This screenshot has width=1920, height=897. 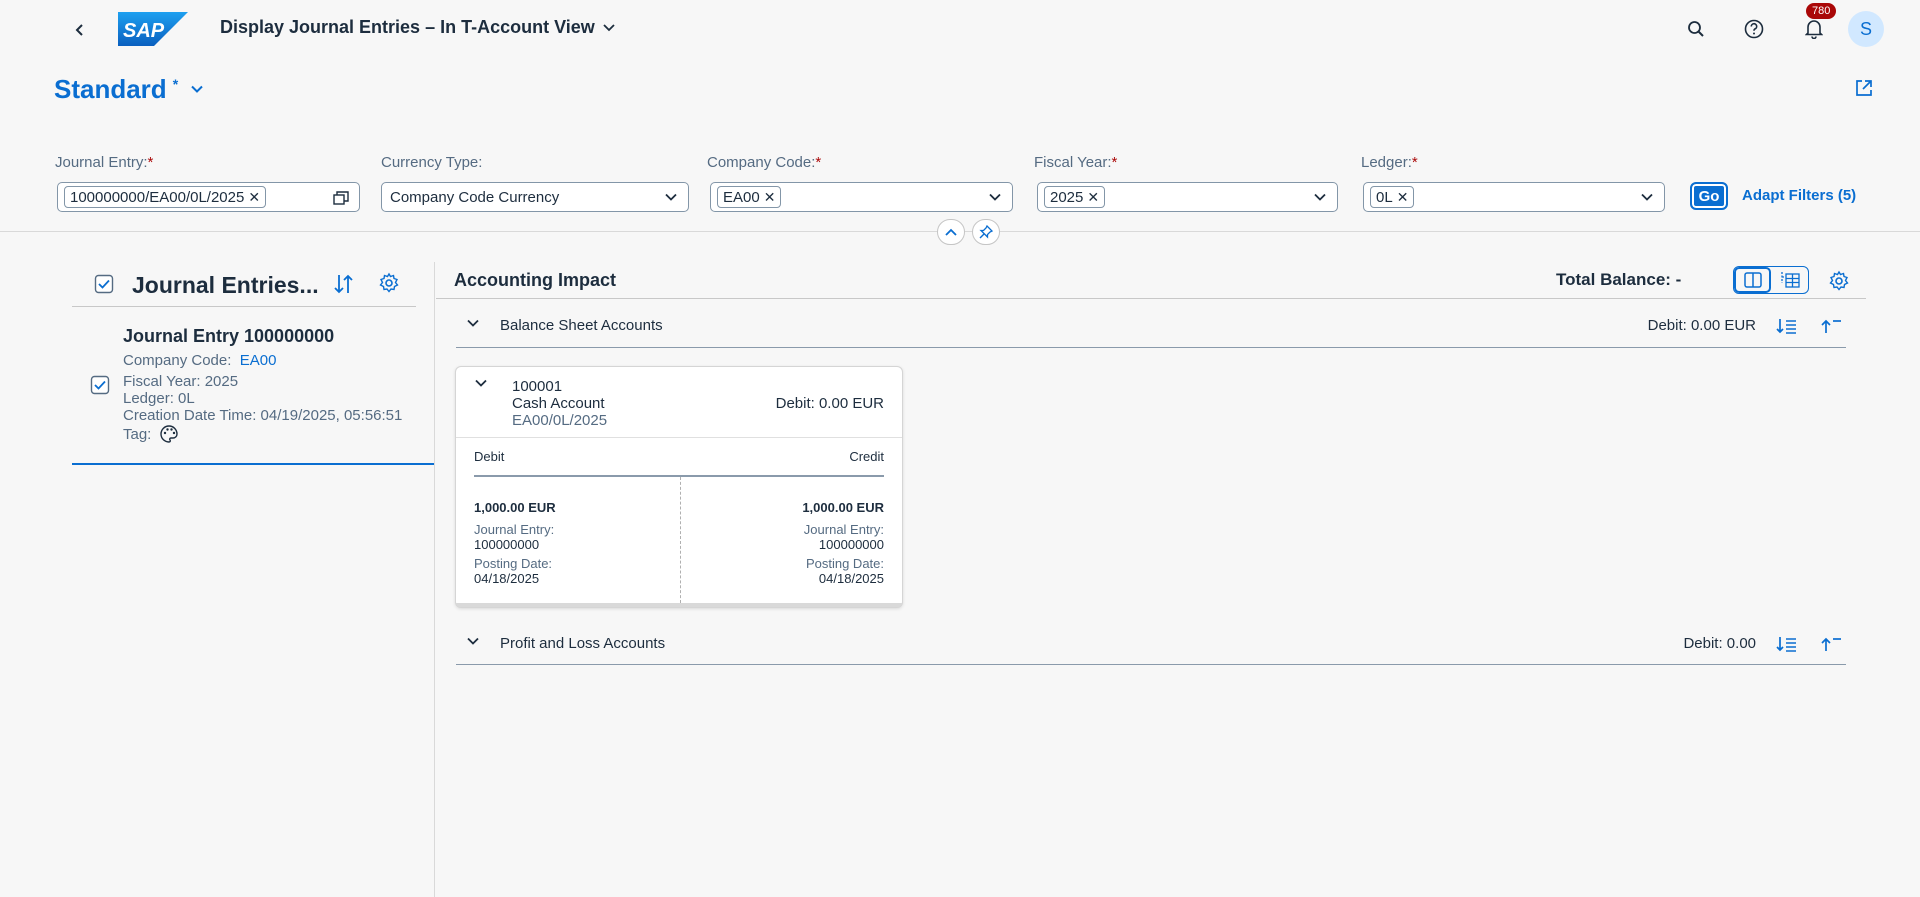 What do you see at coordinates (1709, 196) in the screenshot?
I see `go-button: Go` at bounding box center [1709, 196].